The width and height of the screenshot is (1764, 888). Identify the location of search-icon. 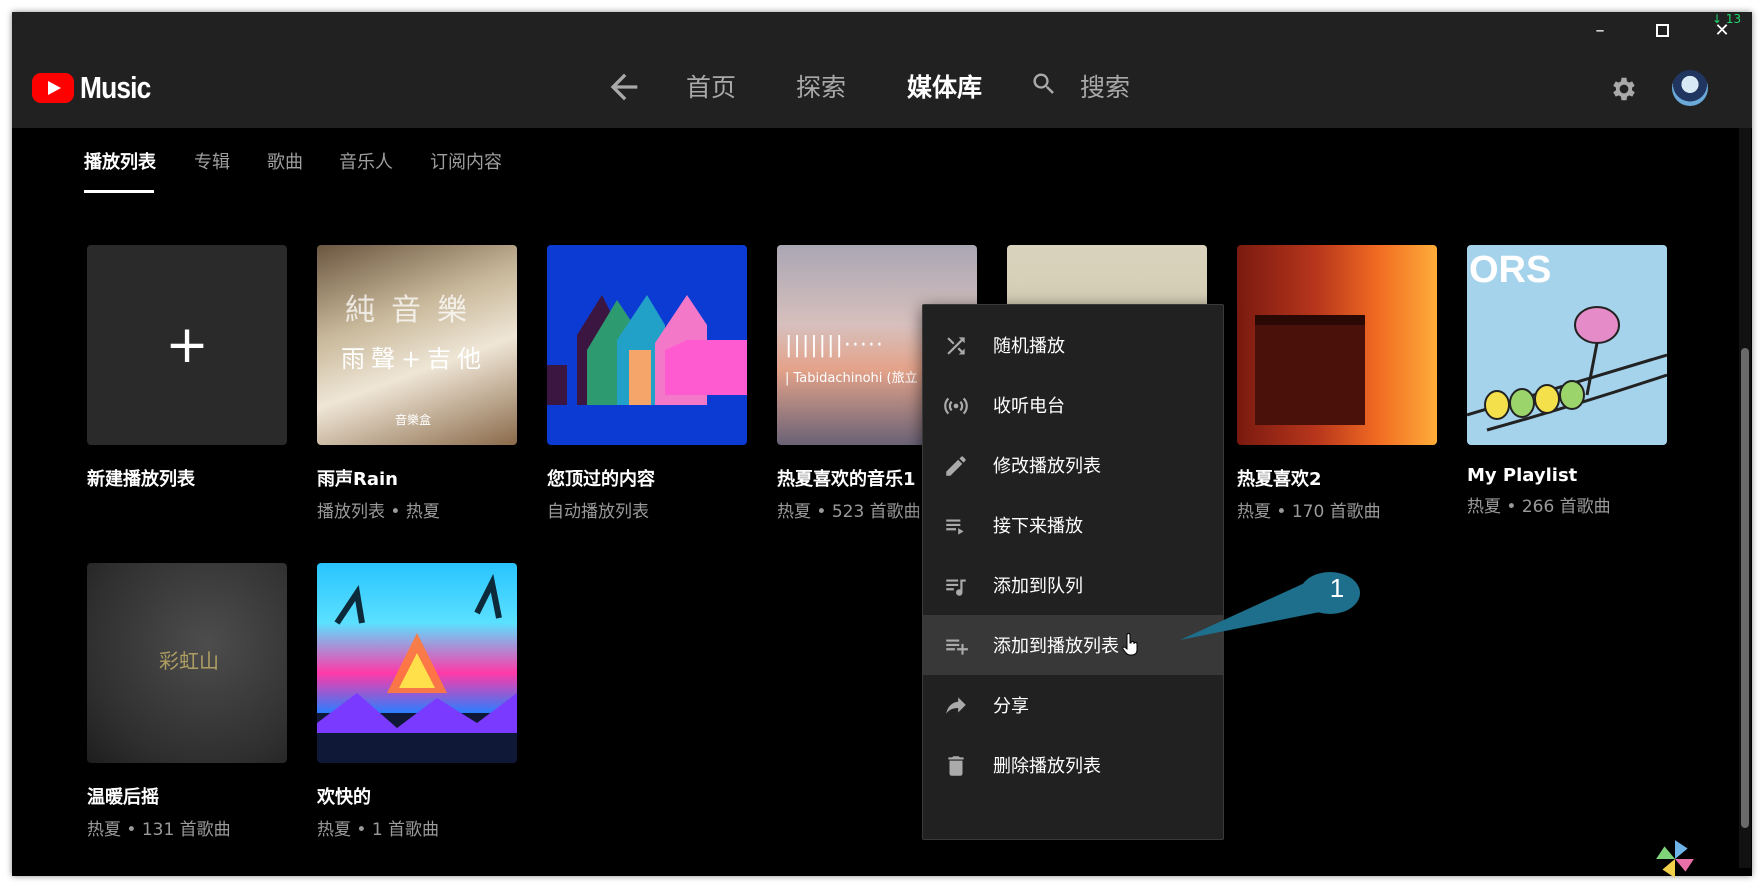
(1044, 84).